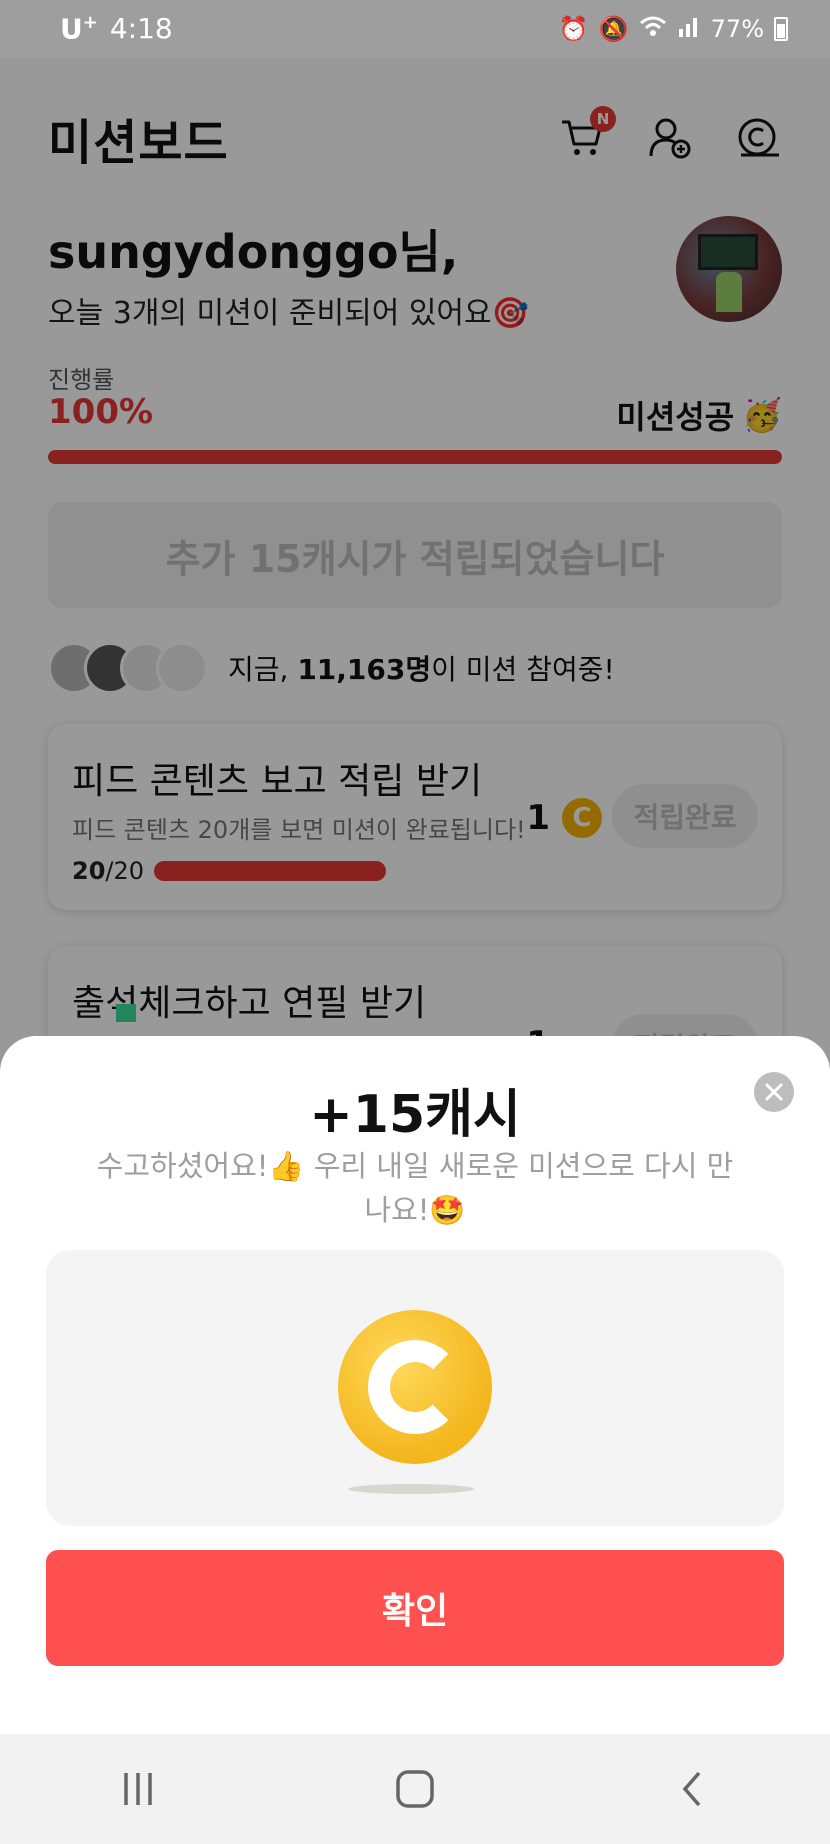  I want to click on home-button, so click(415, 1789).